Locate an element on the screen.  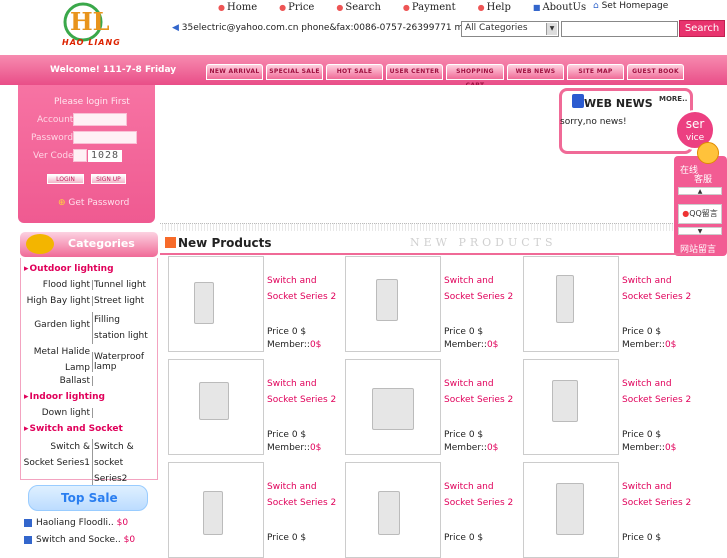
cat-divider is located at coordinates (92, 413).